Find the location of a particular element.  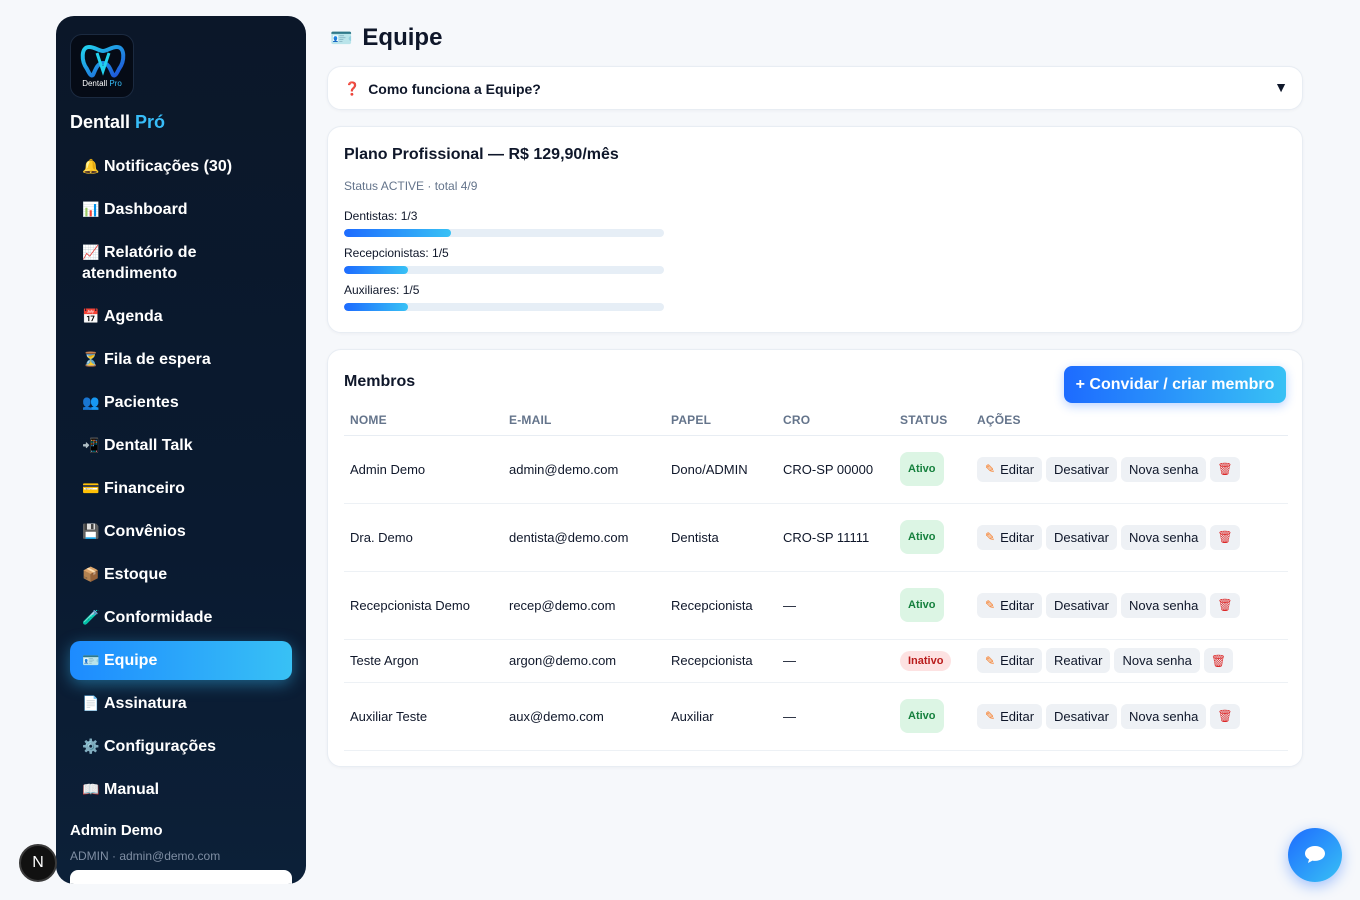

sidebar-item-label: Fila de espera is located at coordinates (157, 359).